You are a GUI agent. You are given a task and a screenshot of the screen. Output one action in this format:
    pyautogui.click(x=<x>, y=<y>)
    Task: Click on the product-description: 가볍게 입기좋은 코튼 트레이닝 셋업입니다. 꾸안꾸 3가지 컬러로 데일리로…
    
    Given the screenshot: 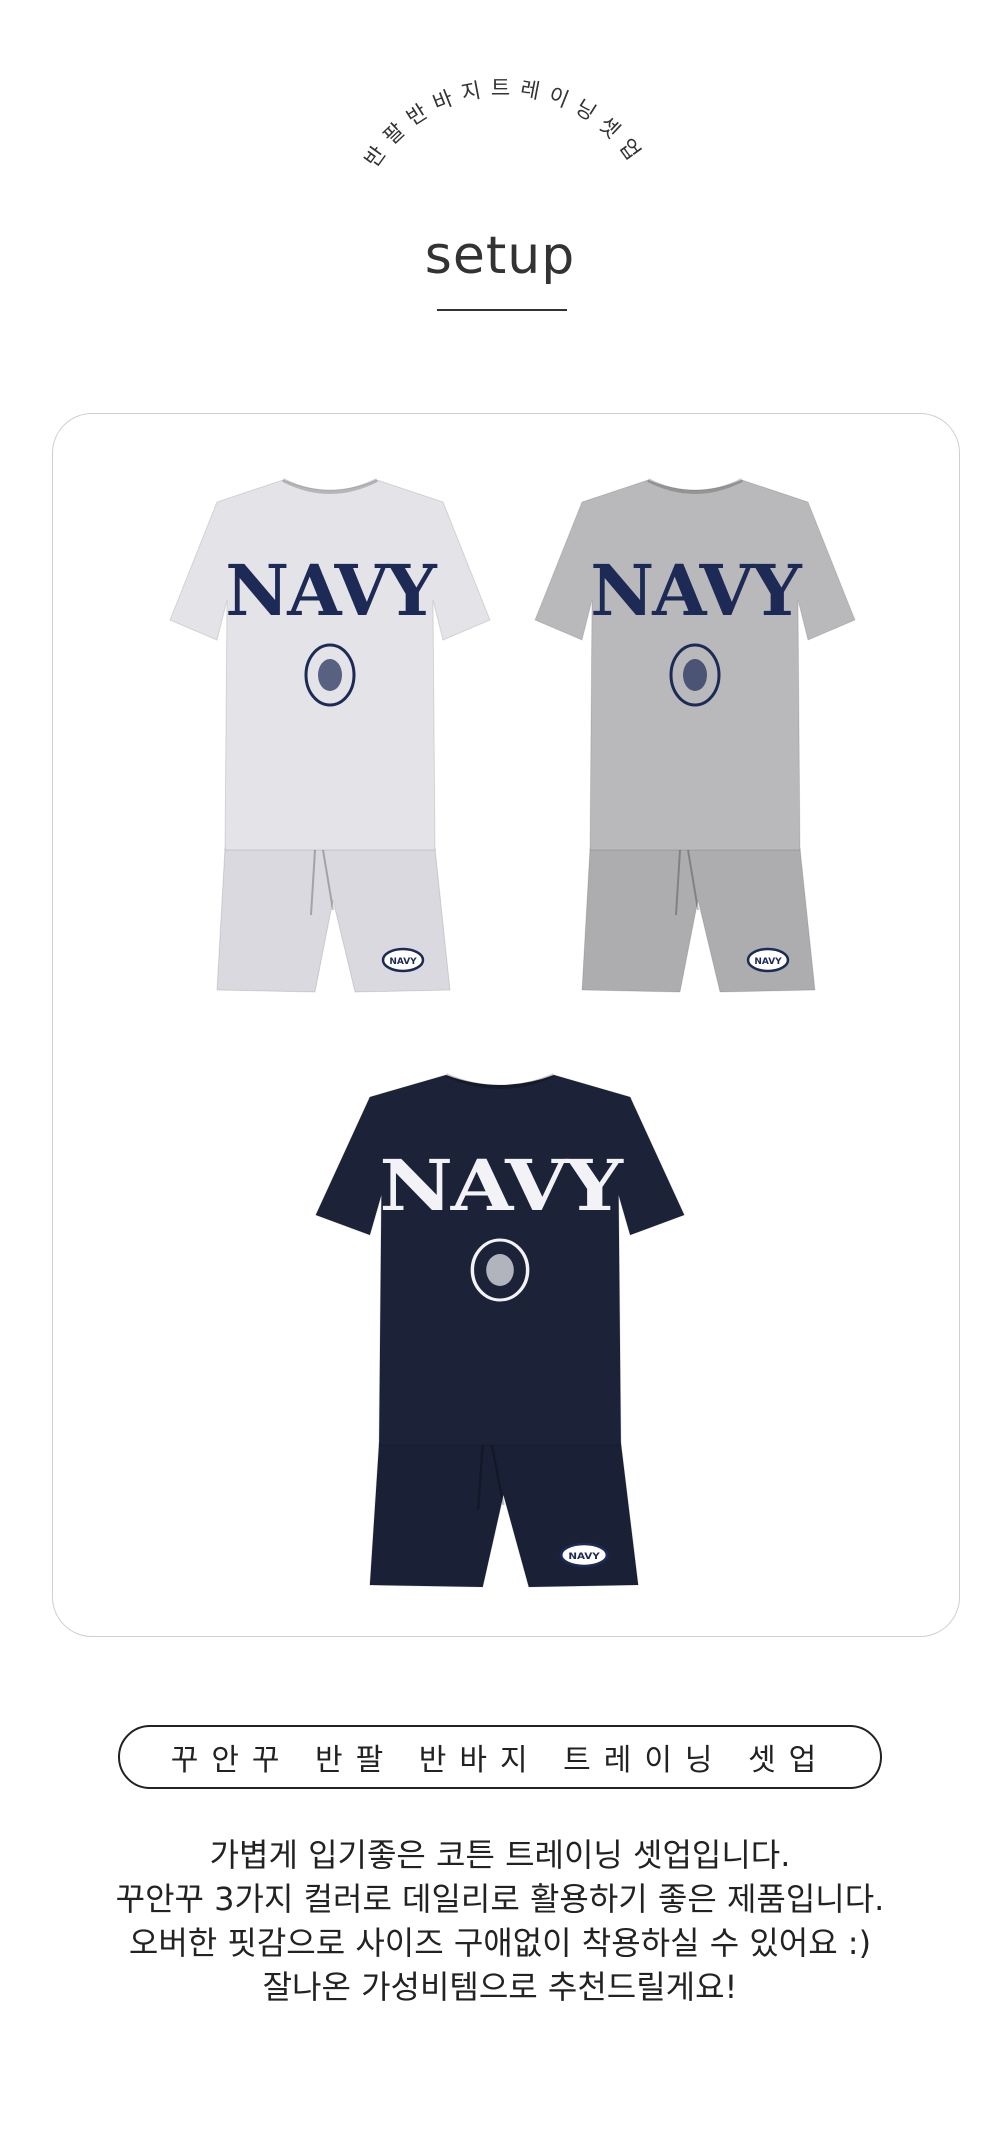 What is the action you would take?
    pyautogui.click(x=500, y=1921)
    